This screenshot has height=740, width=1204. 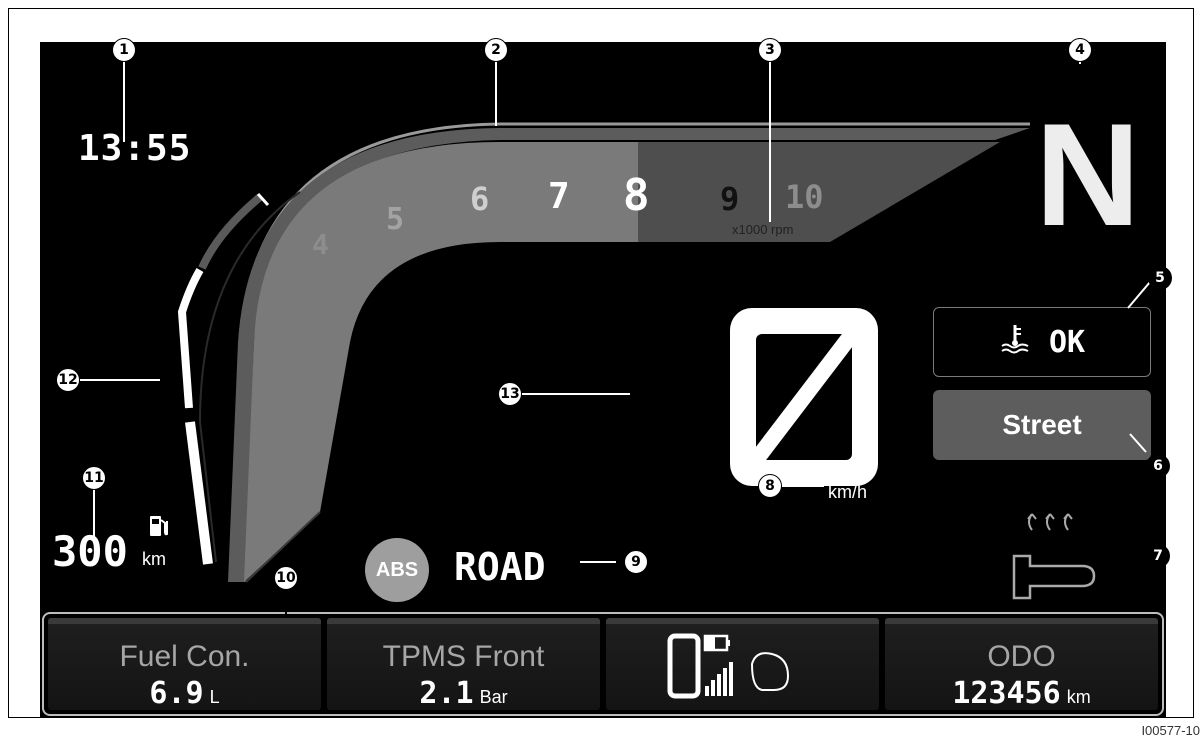 What do you see at coordinates (559, 196) in the screenshot?
I see `rpm-tick-7: 7` at bounding box center [559, 196].